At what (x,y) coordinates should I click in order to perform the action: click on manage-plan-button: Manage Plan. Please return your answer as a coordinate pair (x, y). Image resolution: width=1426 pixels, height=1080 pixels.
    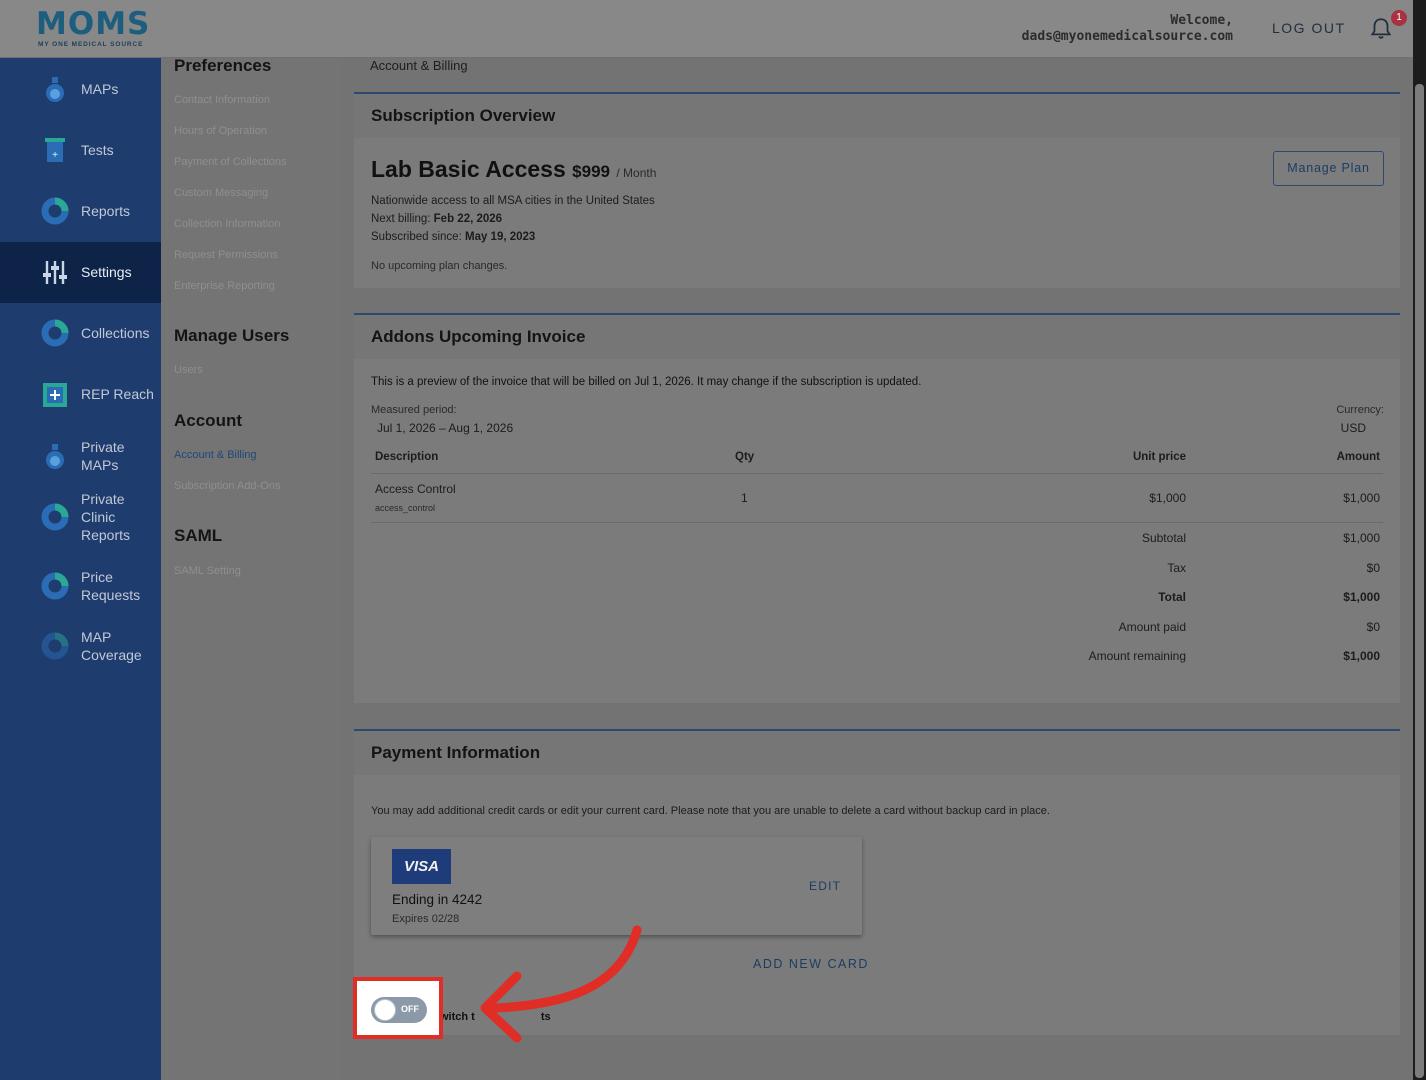
    Looking at the image, I should click on (1328, 168).